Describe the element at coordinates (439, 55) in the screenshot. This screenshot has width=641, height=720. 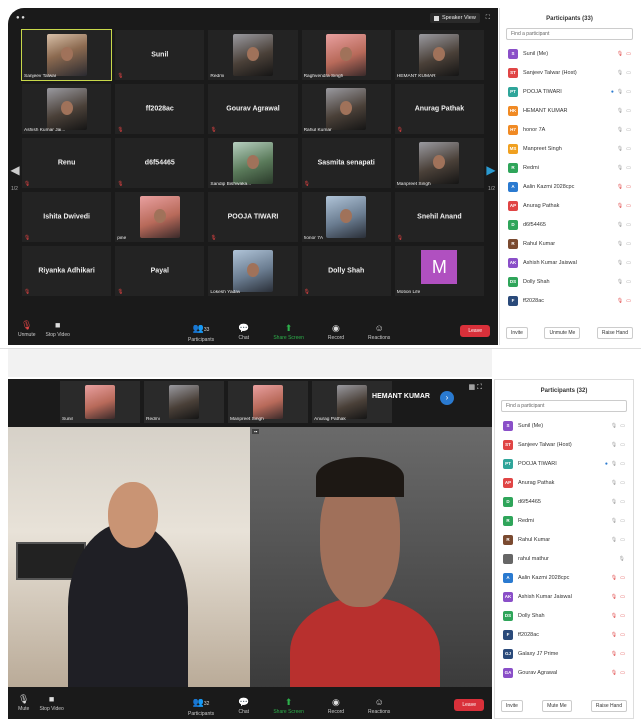
I see `participant-tile: HEMANT KUMAR` at that location.